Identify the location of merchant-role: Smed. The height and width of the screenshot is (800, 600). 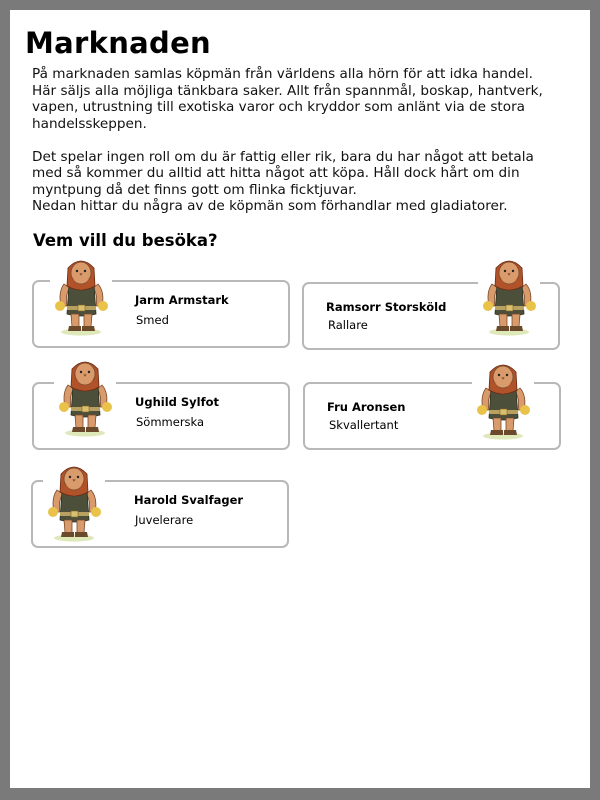
(152, 320).